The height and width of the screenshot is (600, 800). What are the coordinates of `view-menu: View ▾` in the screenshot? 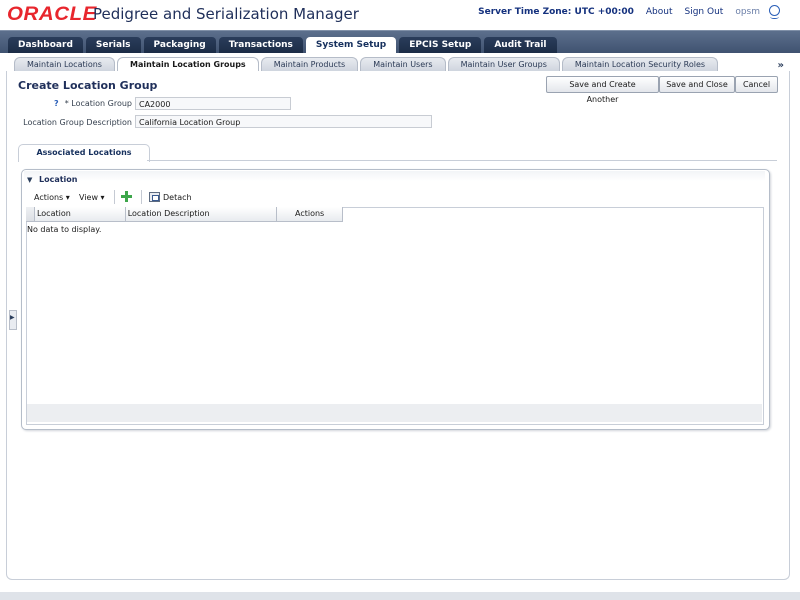 It's located at (92, 197).